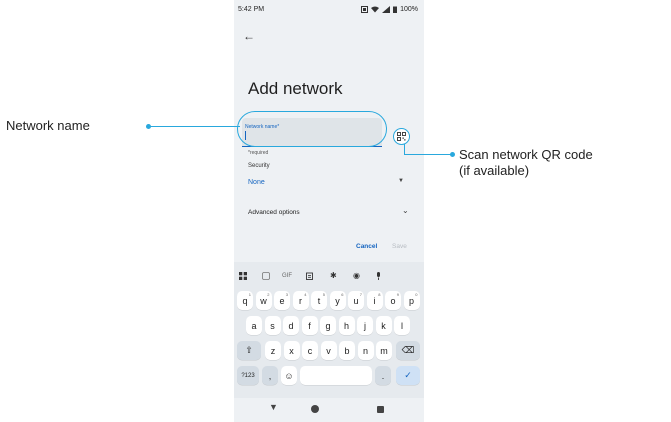  I want to click on key-m: m, so click(384, 350).